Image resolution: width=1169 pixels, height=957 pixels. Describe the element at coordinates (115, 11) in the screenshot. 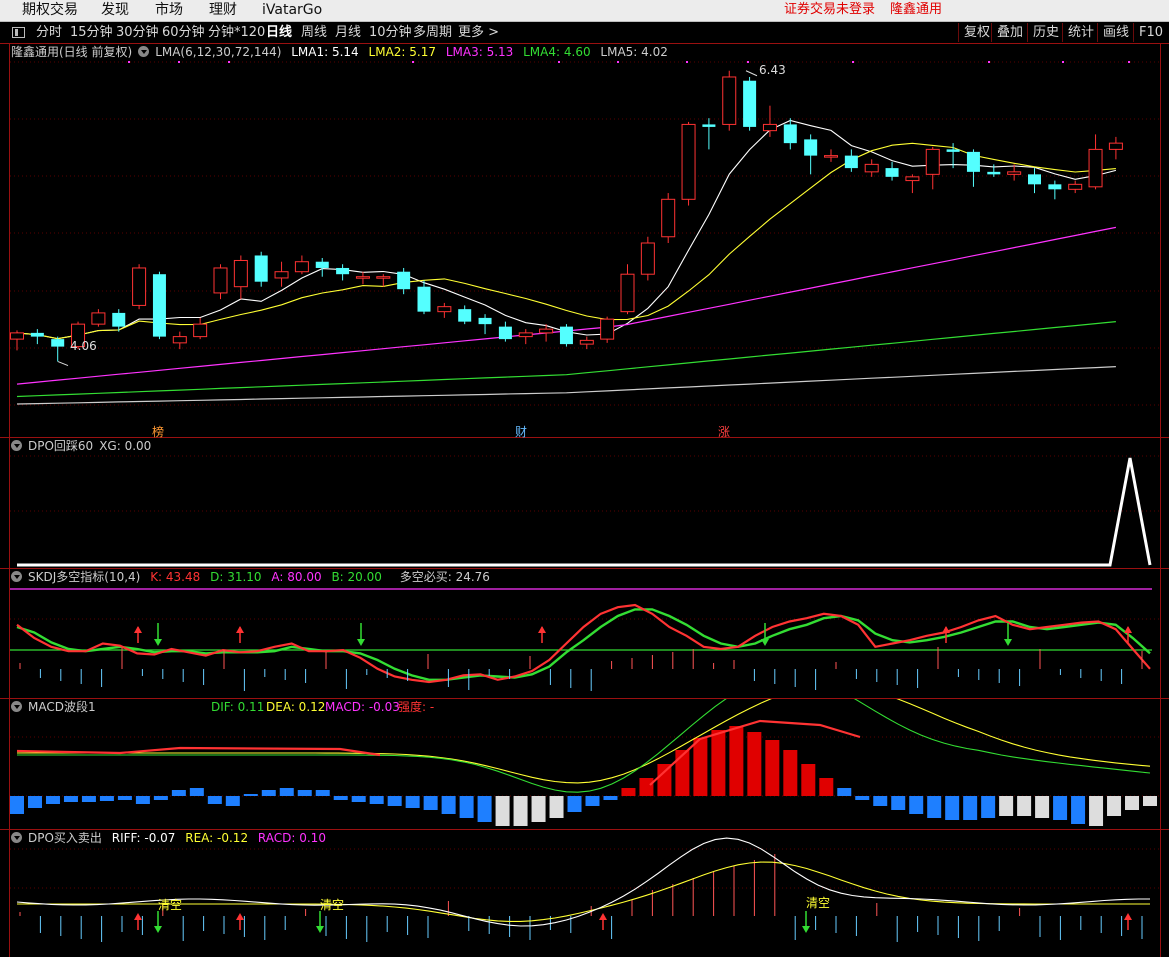

I see `menu-discover: 发现` at that location.